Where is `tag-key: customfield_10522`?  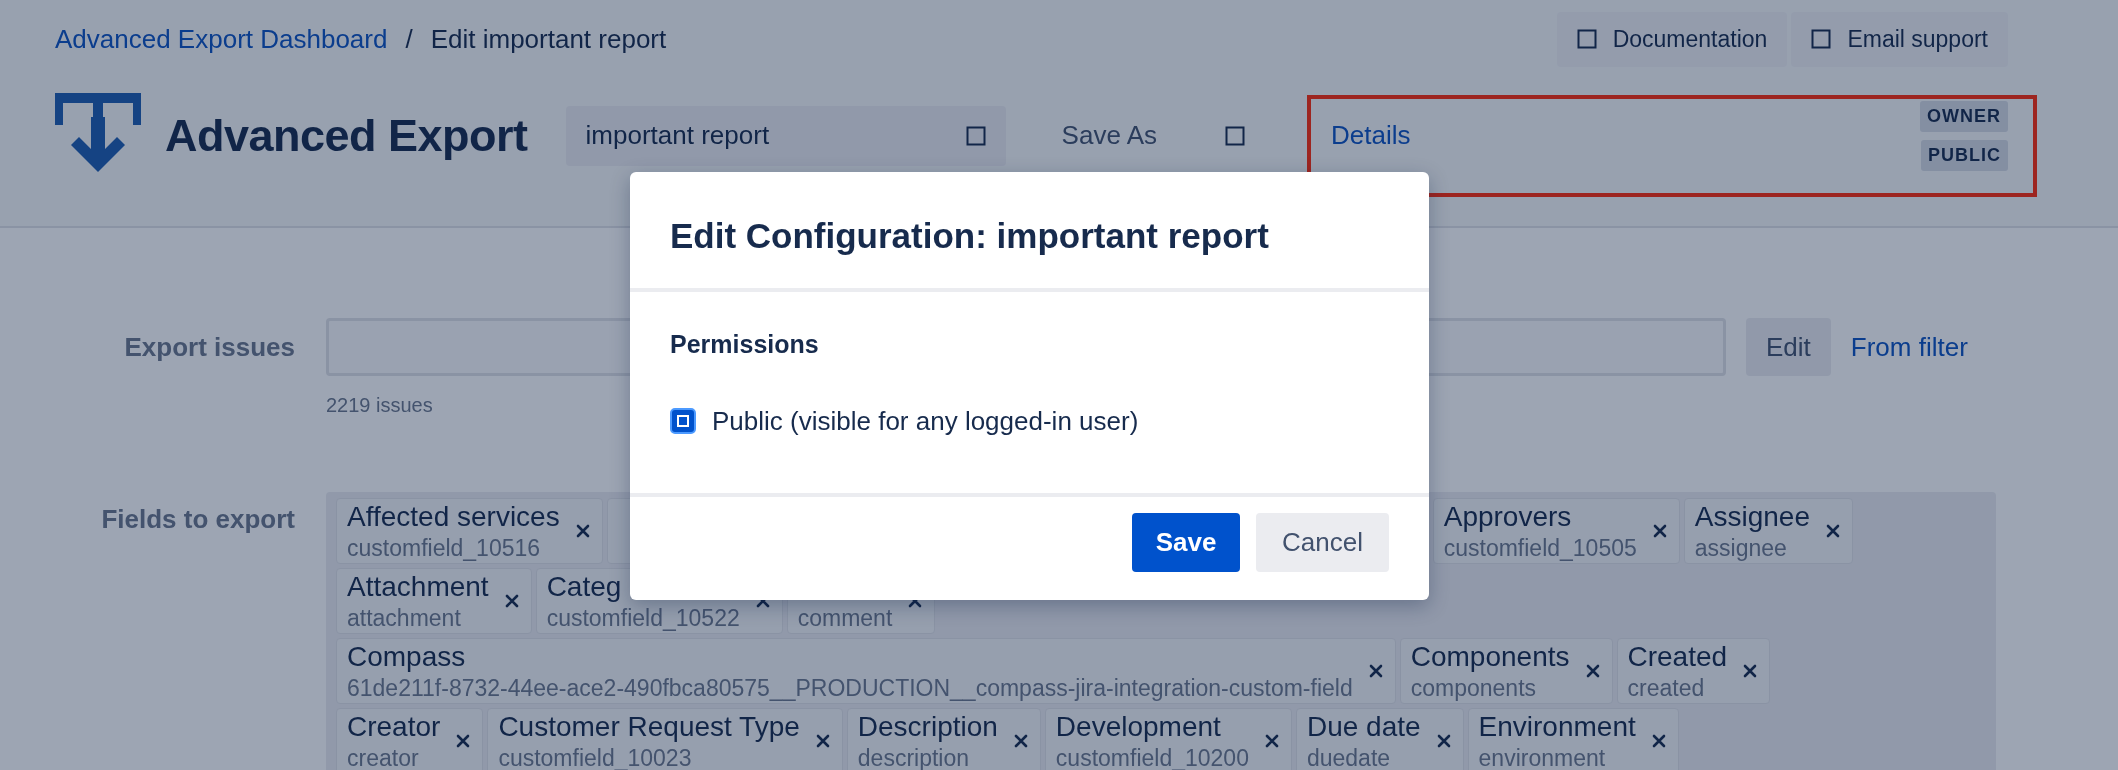
tag-key: customfield_10522 is located at coordinates (643, 618).